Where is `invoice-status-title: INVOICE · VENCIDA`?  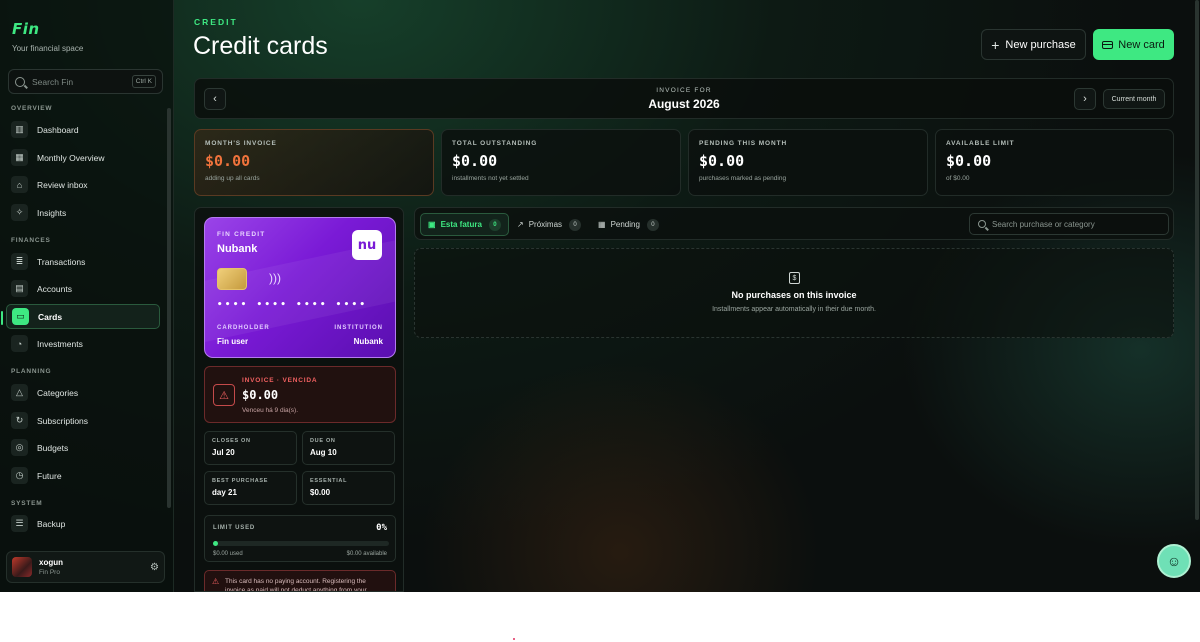 invoice-status-title: INVOICE · VENCIDA is located at coordinates (280, 380).